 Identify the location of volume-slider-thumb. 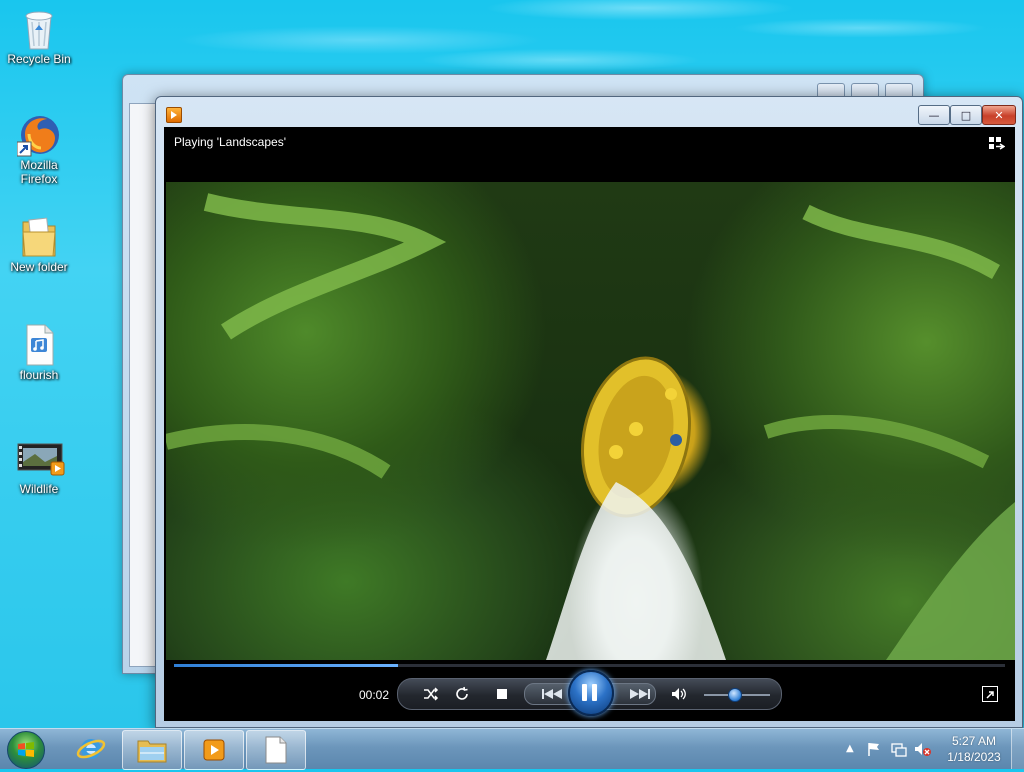
(734, 695).